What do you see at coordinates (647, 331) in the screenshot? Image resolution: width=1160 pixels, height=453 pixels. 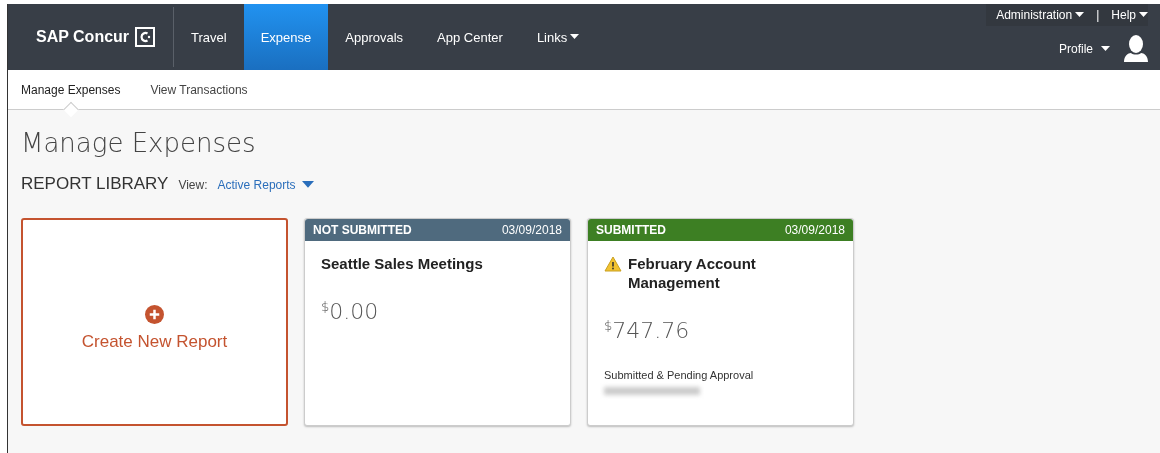 I see `report-amount: $^{$}$747.76` at bounding box center [647, 331].